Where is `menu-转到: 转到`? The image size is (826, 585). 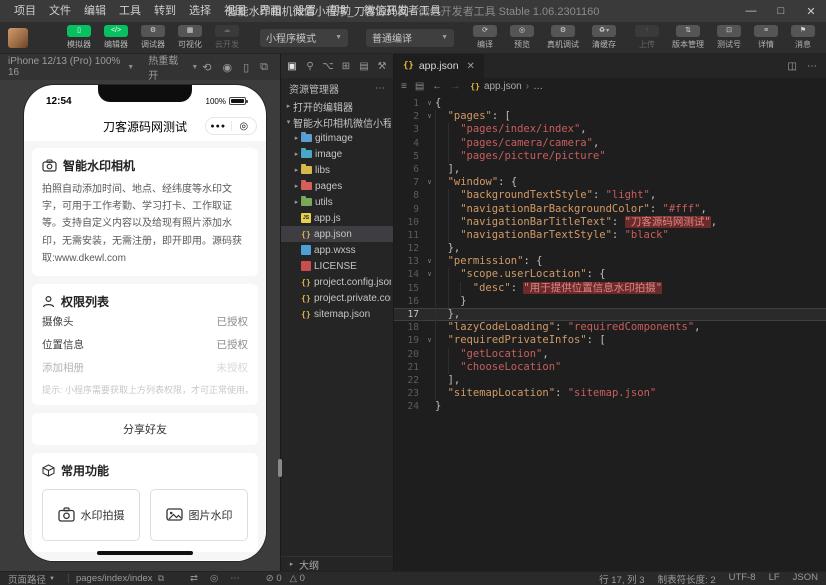 menu-转到: 转到 is located at coordinates (165, 11).